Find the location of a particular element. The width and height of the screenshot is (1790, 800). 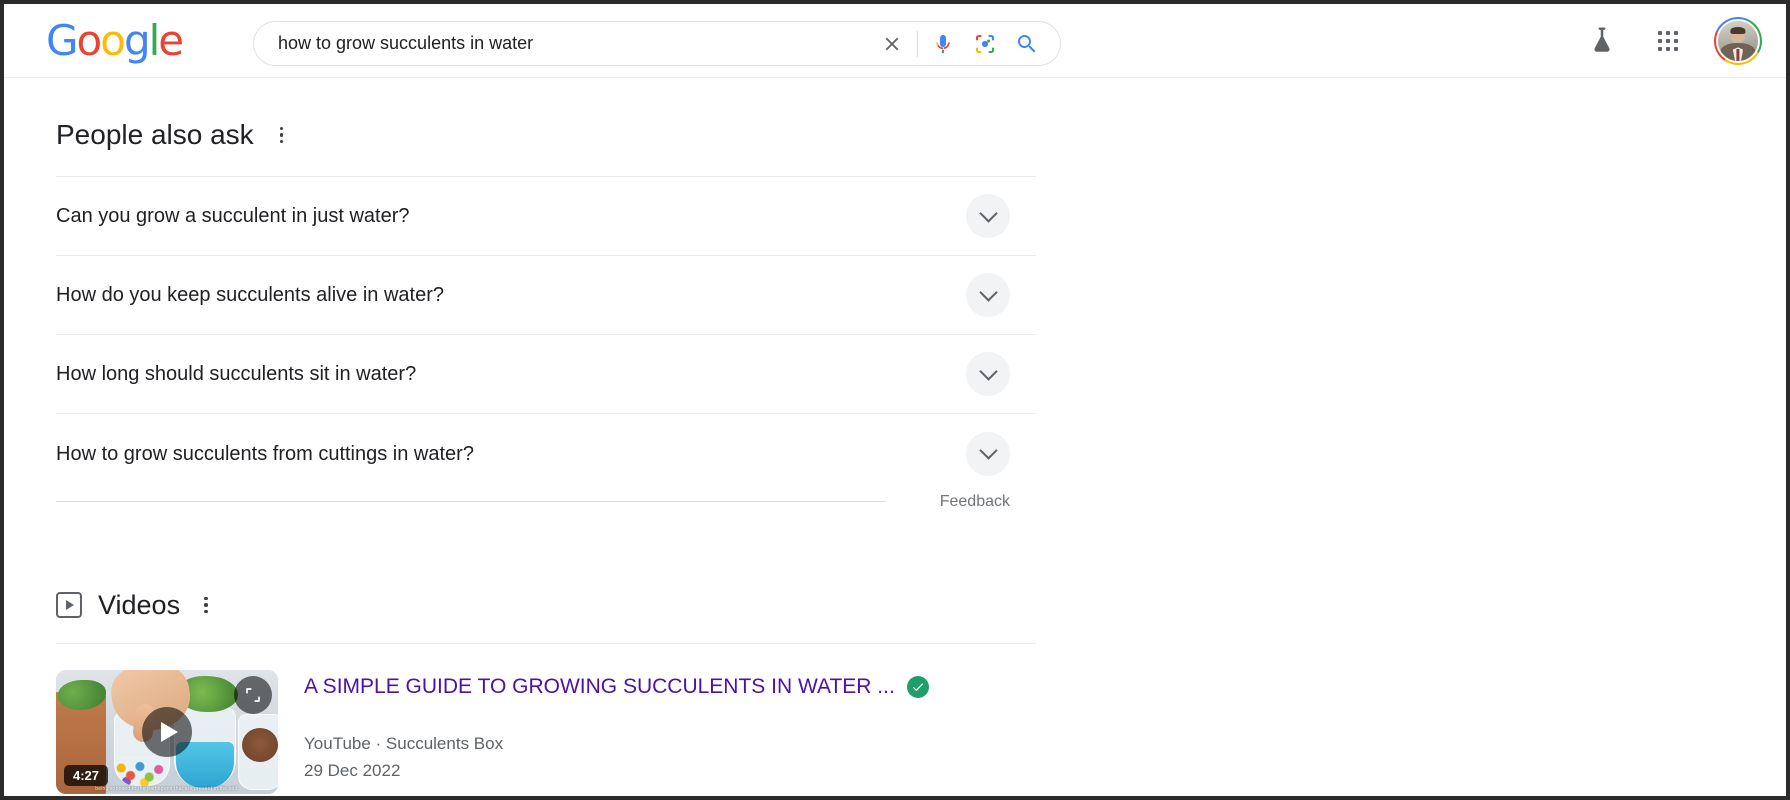

people-also-ask-footer: Feedback is located at coordinates (546, 517).